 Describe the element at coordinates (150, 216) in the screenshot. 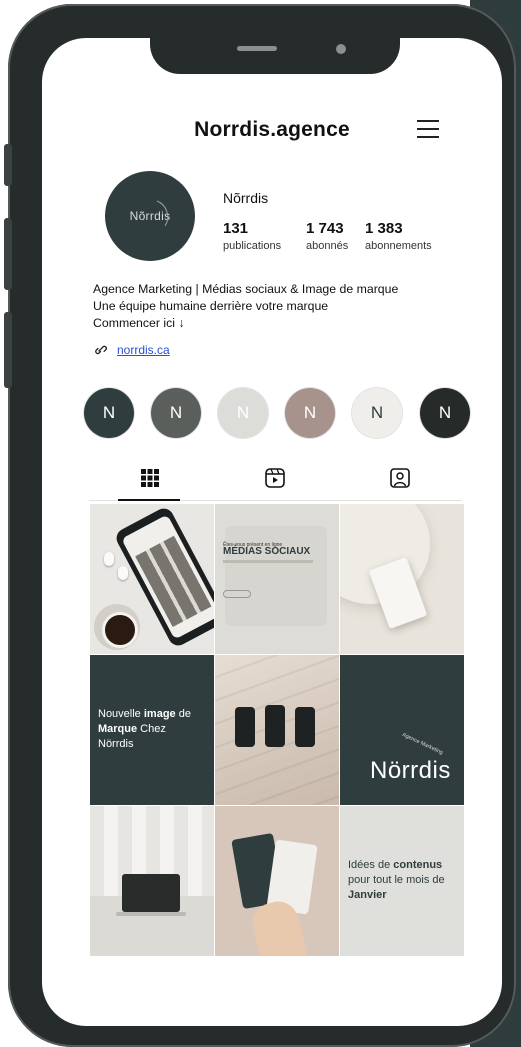

I see `avatar: Nõrrdis` at that location.